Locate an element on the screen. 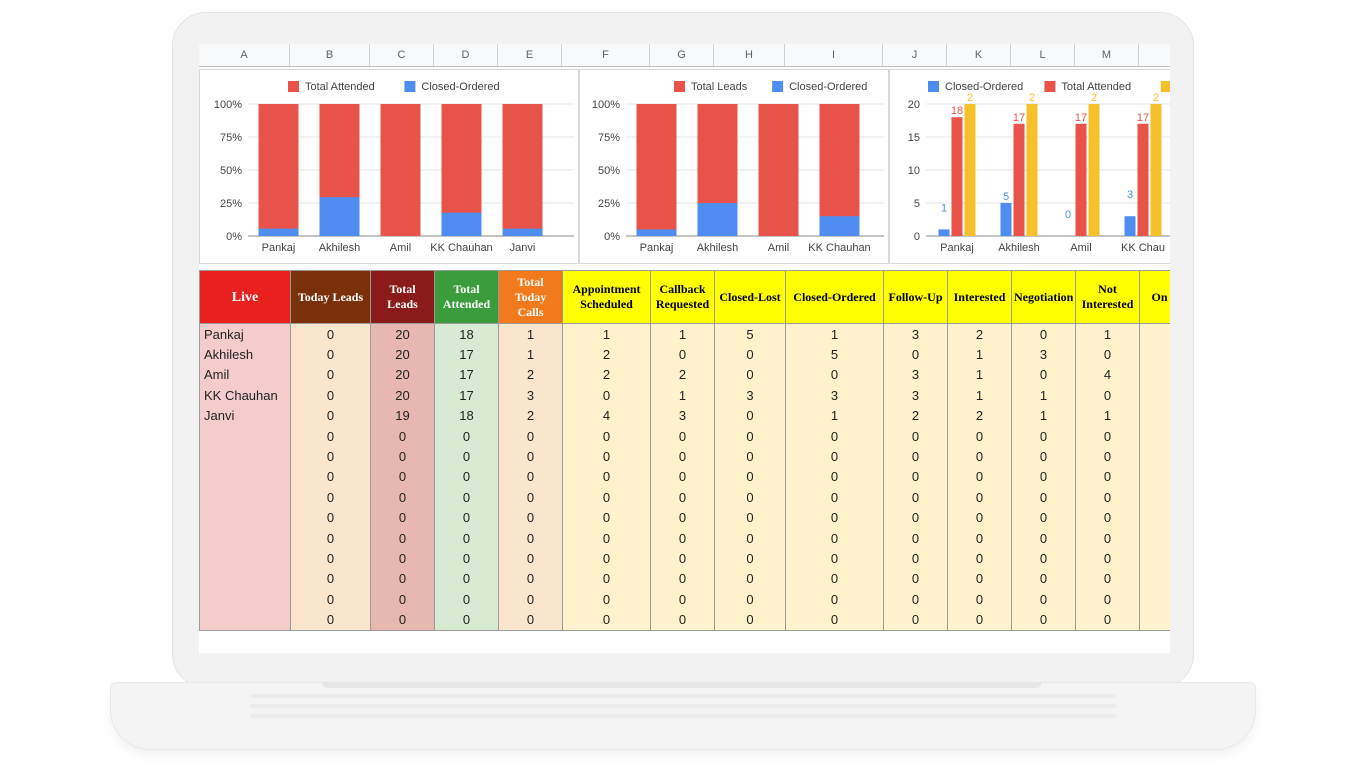  header-closed-lost: Closed-Lost is located at coordinates (750, 297).